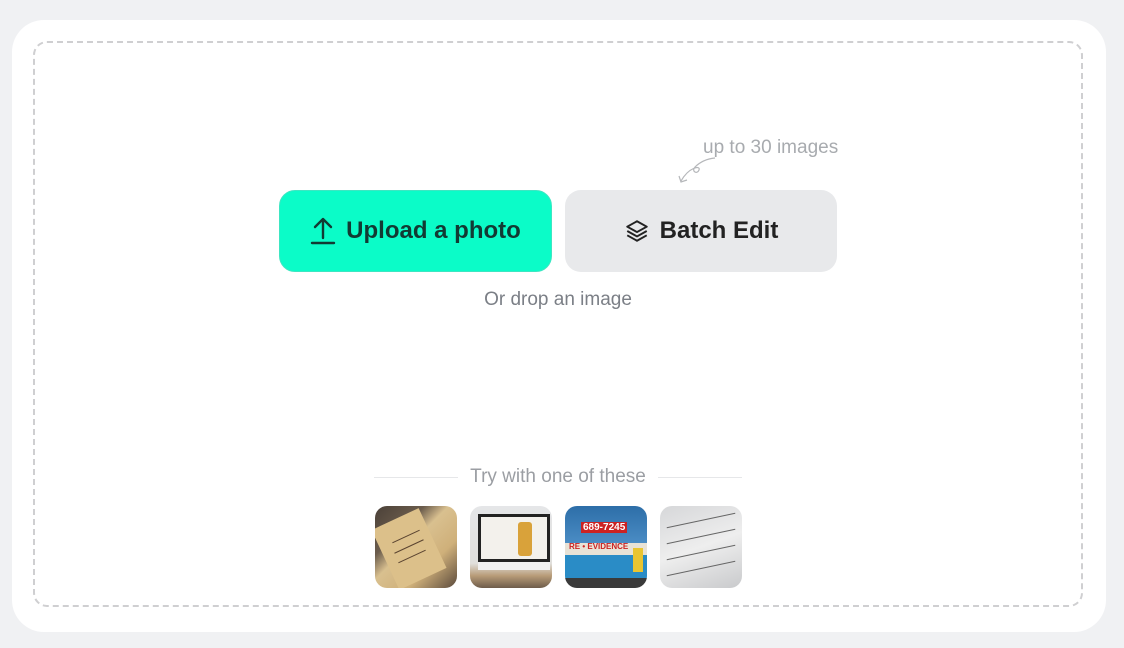 Image resolution: width=1124 pixels, height=648 pixels. Describe the element at coordinates (771, 147) in the screenshot. I see `batch-hint: up to 30 images` at that location.